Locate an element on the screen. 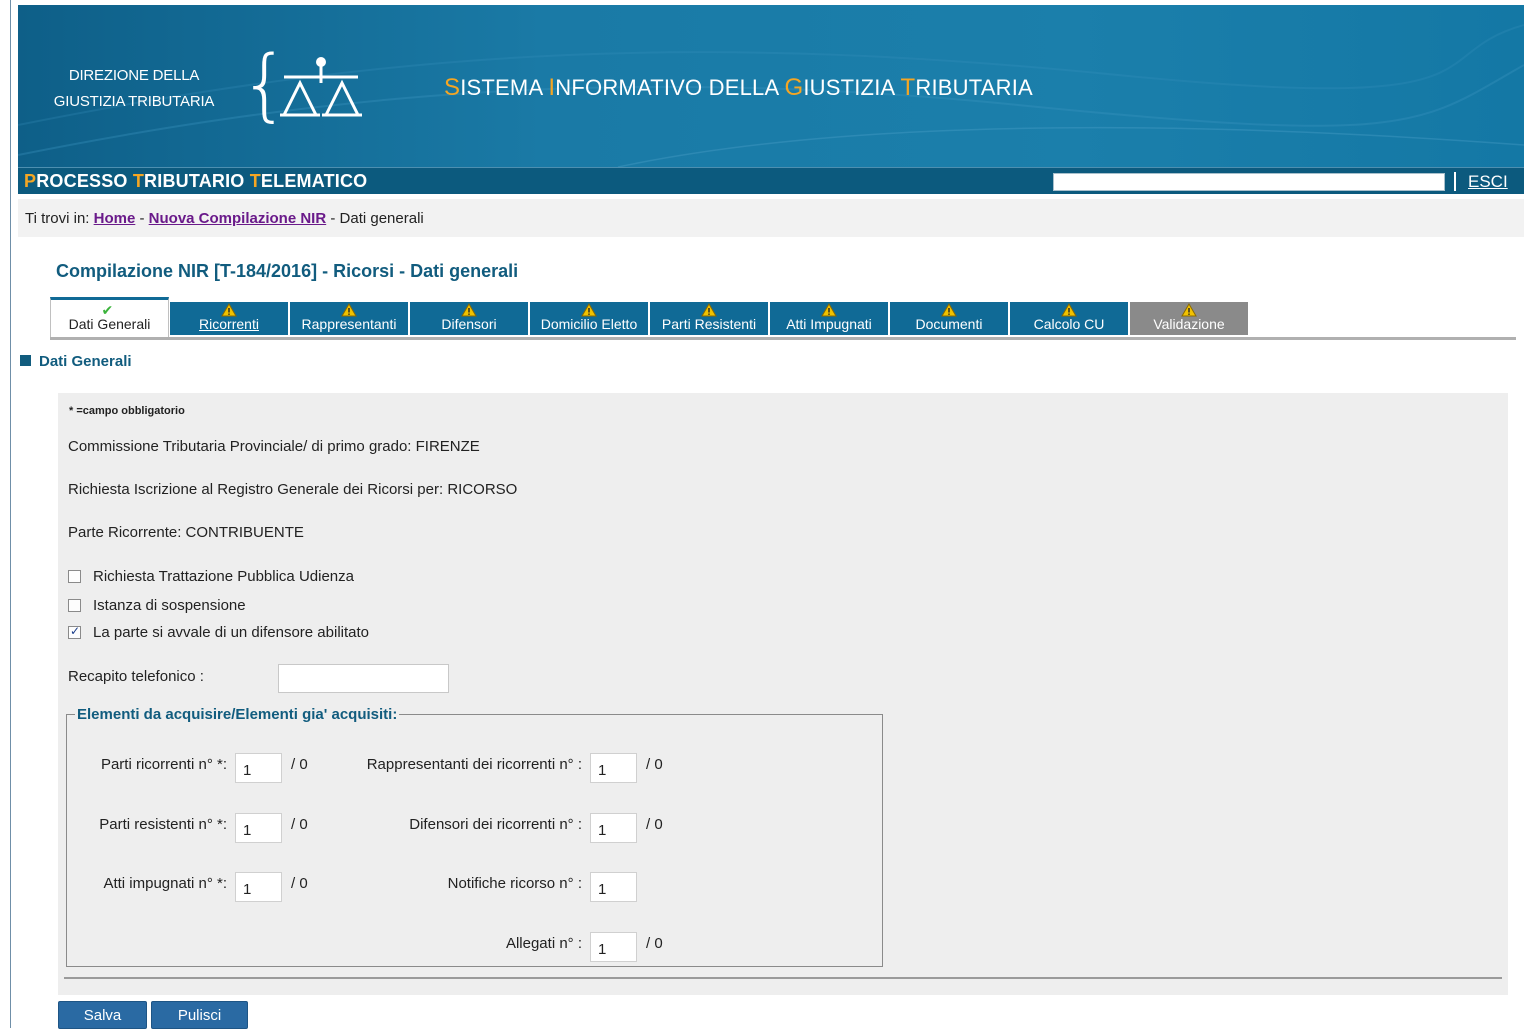  pubblica-udienza-checkbox is located at coordinates (74, 576).